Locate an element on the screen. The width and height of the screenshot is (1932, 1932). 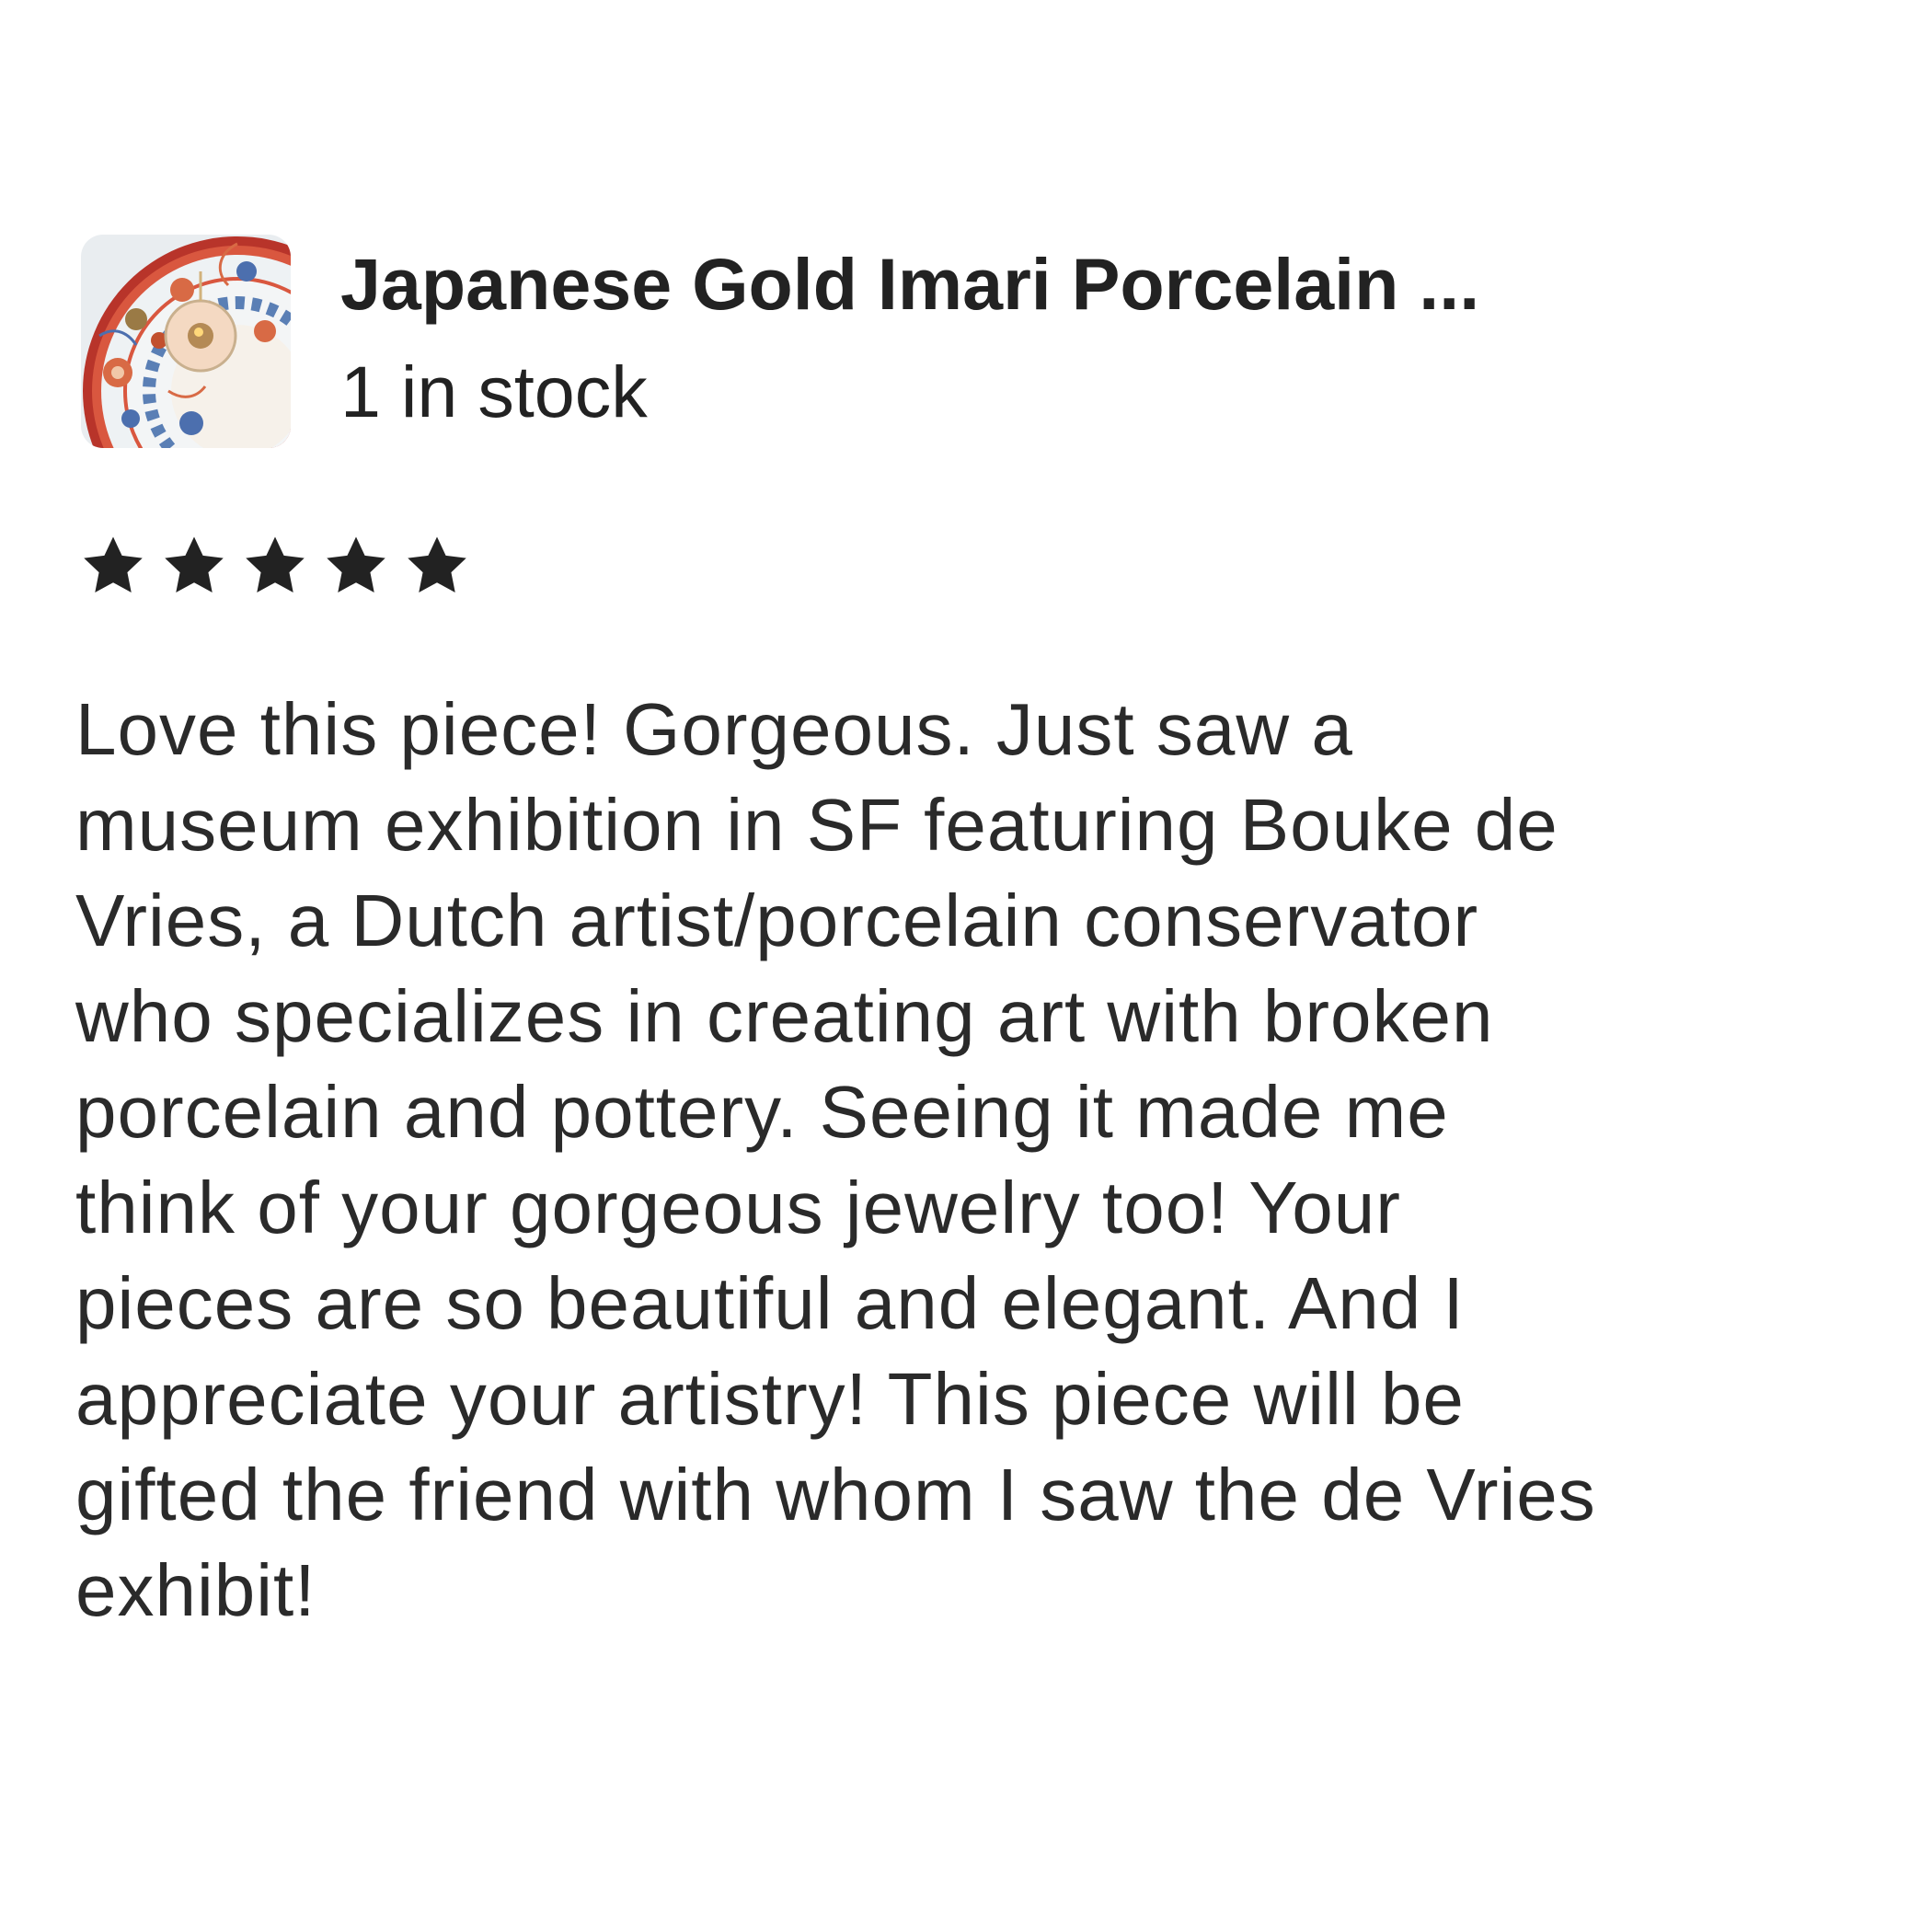
product-thumbnail is located at coordinates (186, 341).